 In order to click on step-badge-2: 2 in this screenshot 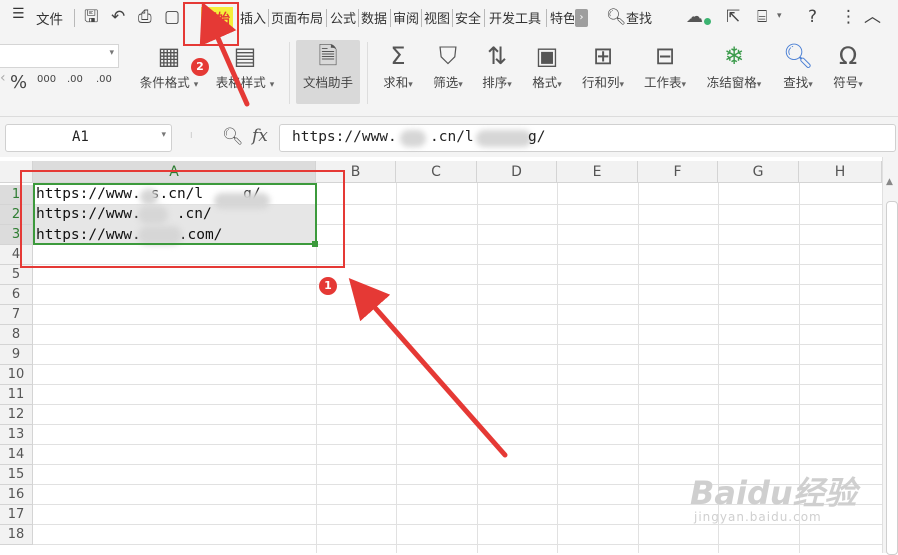, I will do `click(200, 67)`.